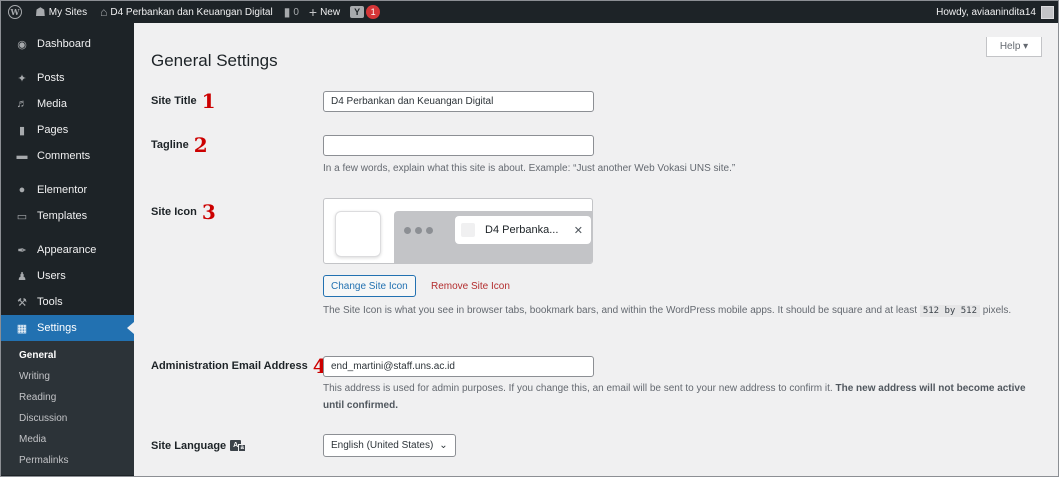  Describe the element at coordinates (22, 156) in the screenshot. I see `comment-icon: ▬` at that location.